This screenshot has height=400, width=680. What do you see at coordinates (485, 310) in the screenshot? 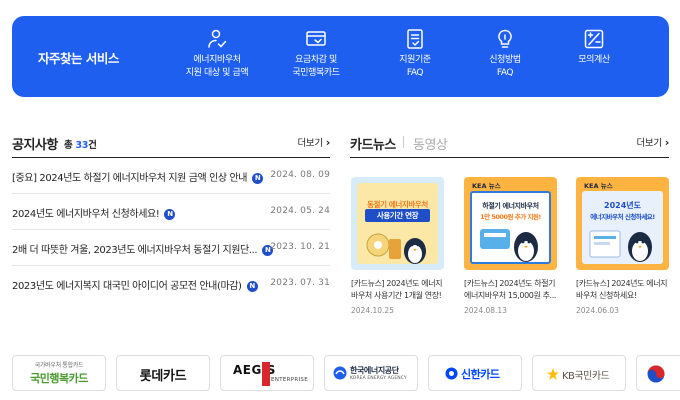
I see `news-card-date: 2024.08.13` at bounding box center [485, 310].